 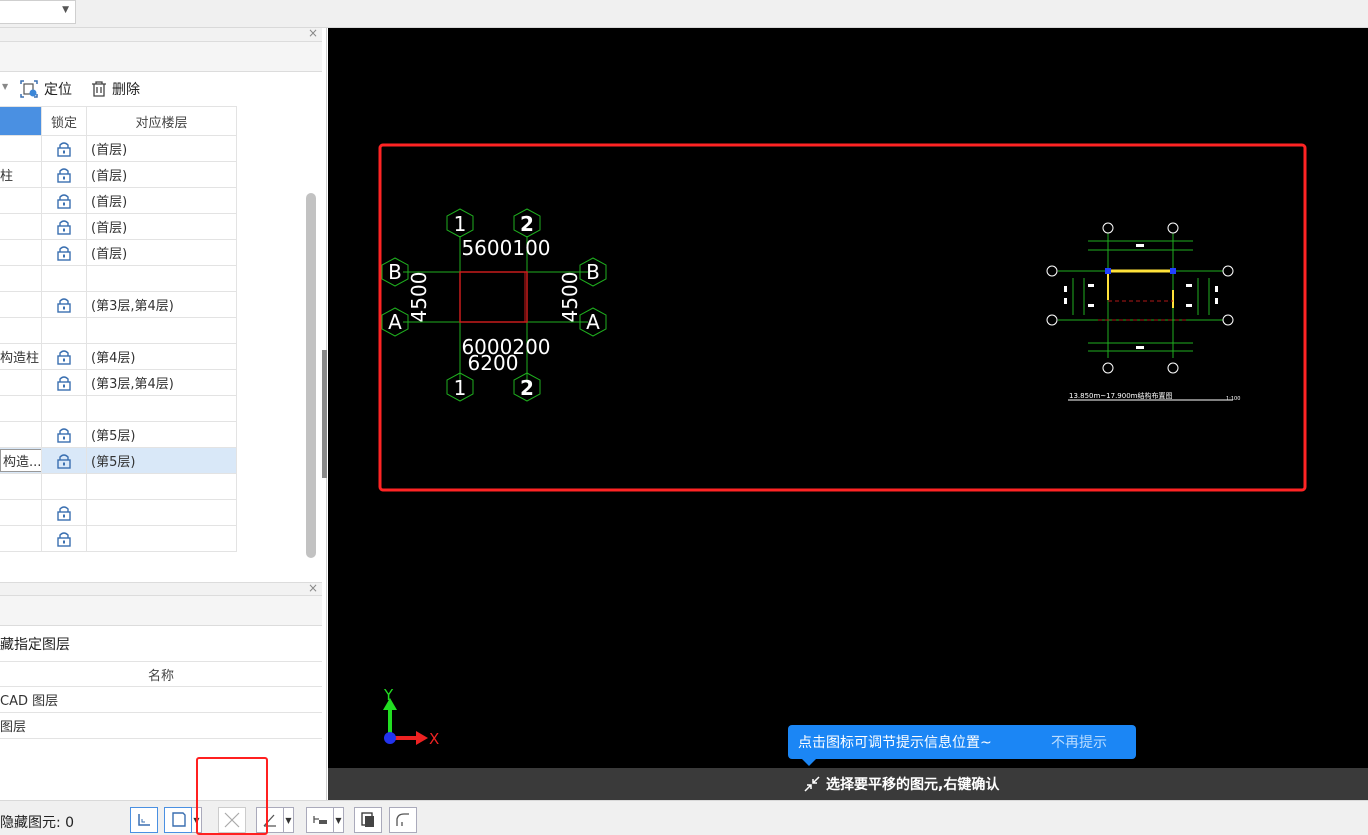 What do you see at coordinates (45, 89) in the screenshot?
I see `locate-button: 定位` at bounding box center [45, 89].